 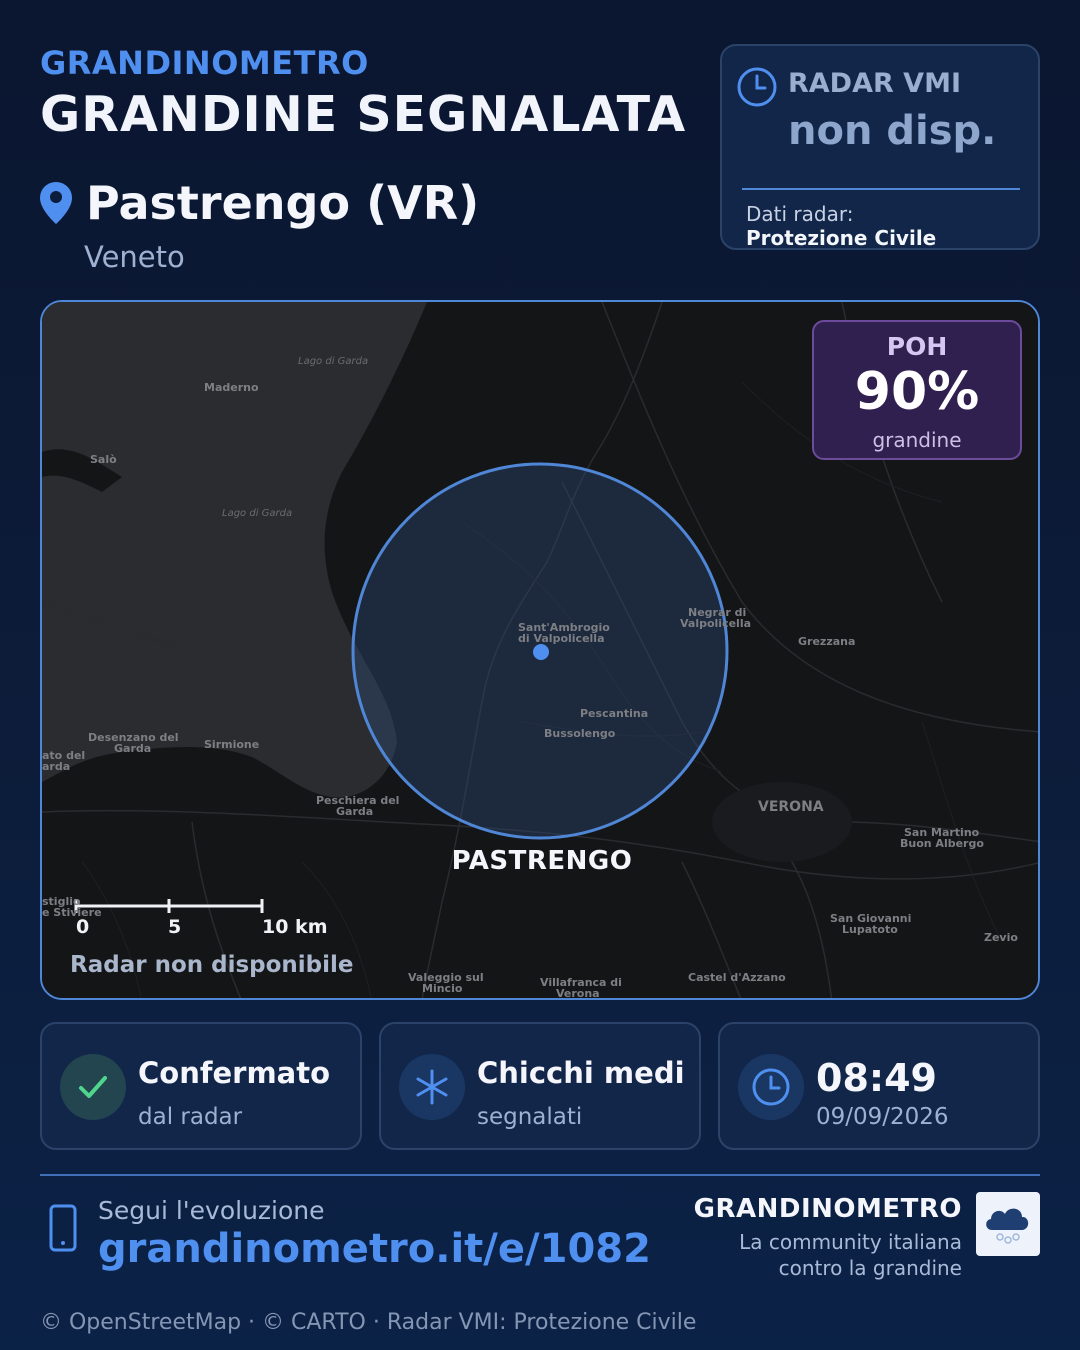 I want to click on location-row: Pastrengo (VR), so click(x=258, y=203).